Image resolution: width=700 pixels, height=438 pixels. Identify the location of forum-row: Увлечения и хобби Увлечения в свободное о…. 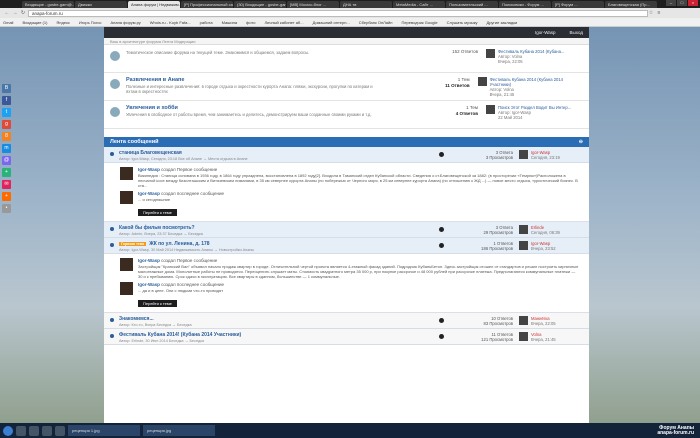
(346, 115).